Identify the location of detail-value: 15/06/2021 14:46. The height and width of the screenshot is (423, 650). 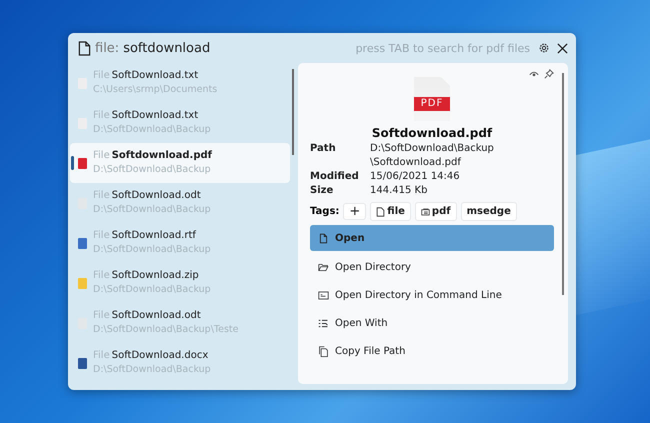
(415, 177).